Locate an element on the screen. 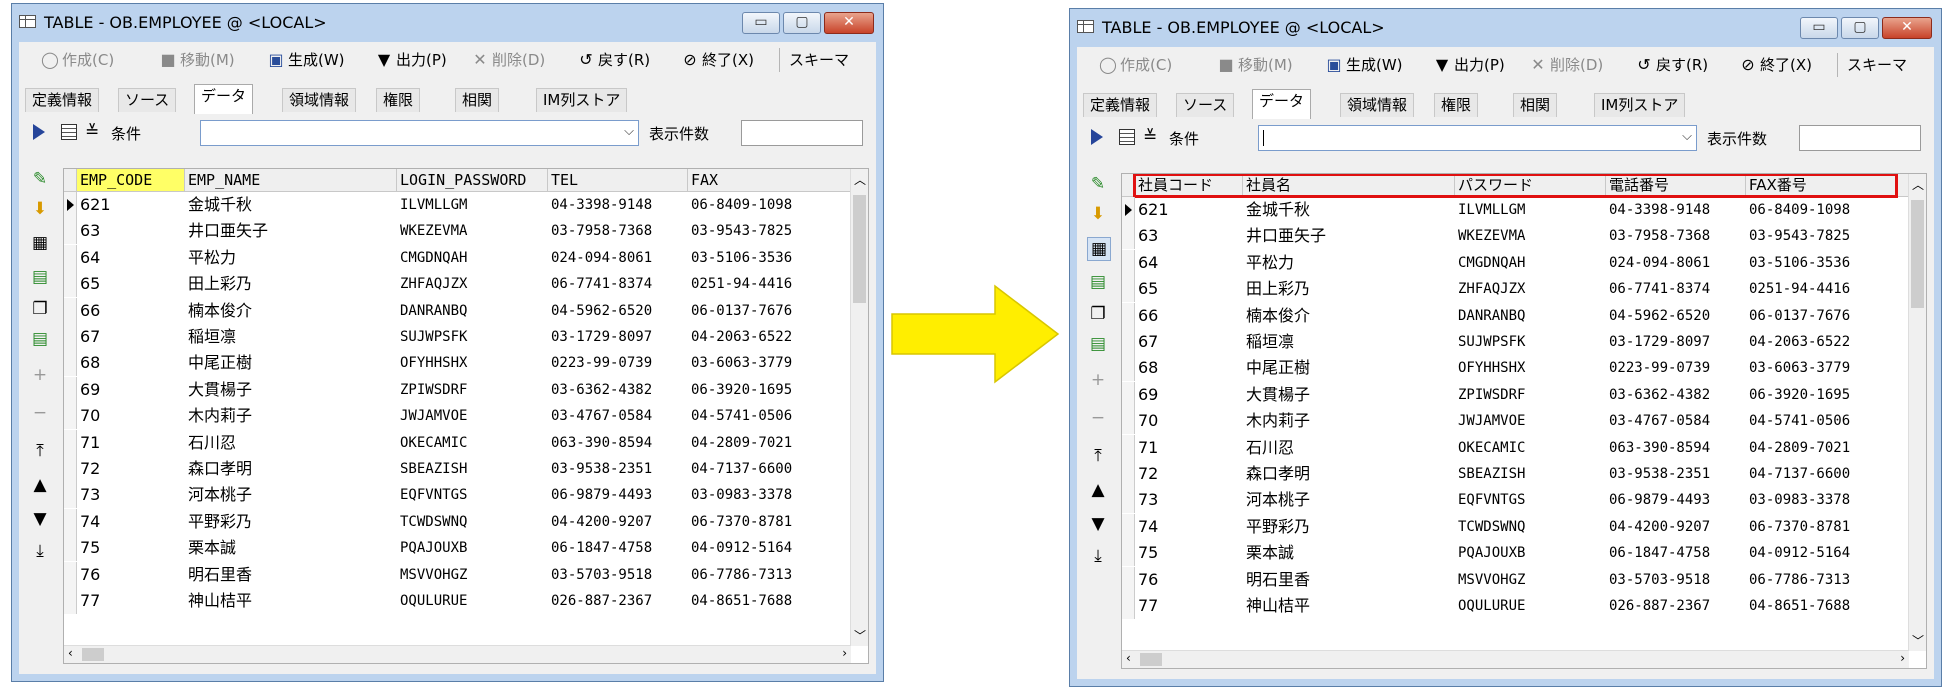 The width and height of the screenshot is (1950, 697). edit-pencil-icon: ✎ is located at coordinates (1098, 184).